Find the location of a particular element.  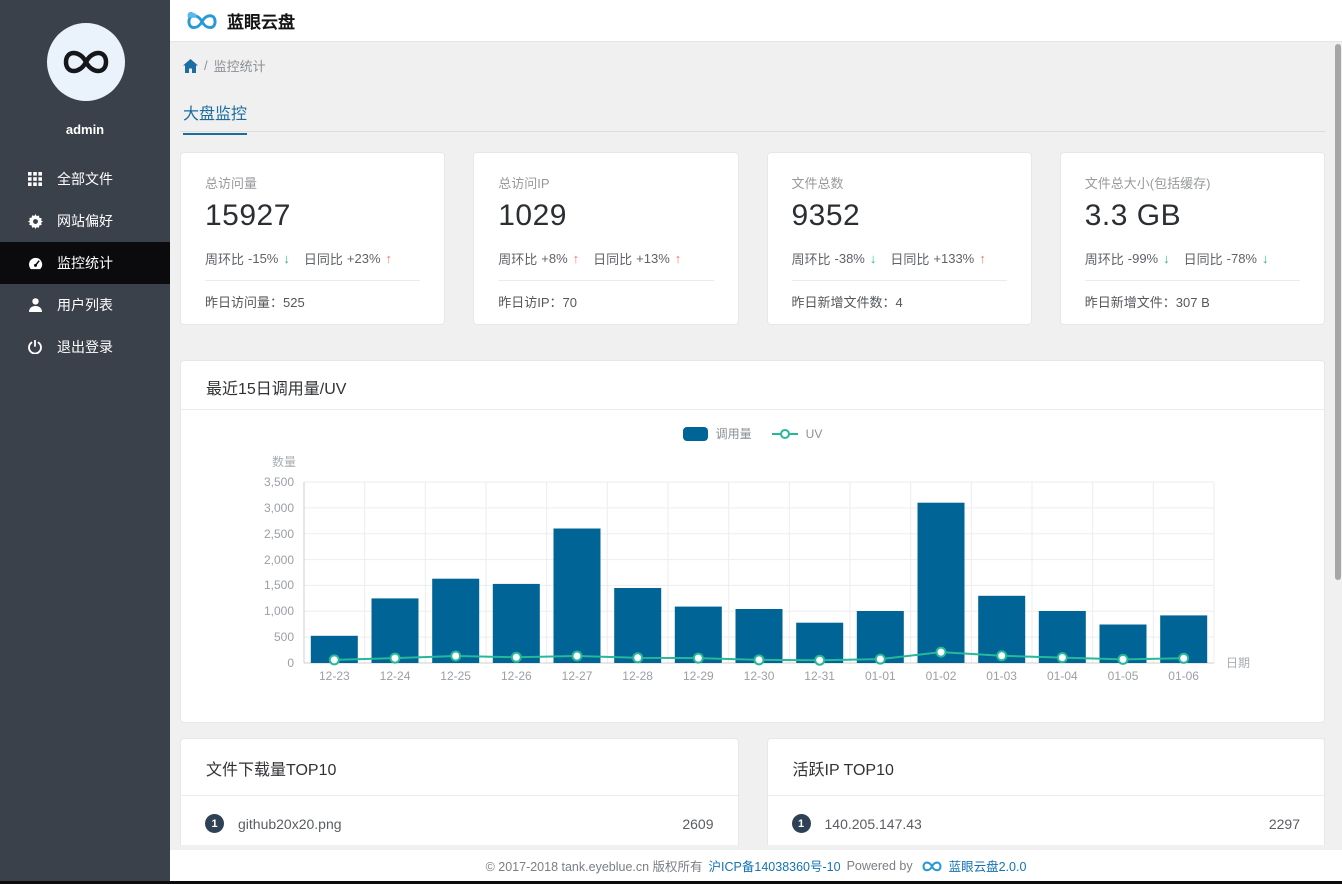

trend-week-value: -15% is located at coordinates (263, 258).